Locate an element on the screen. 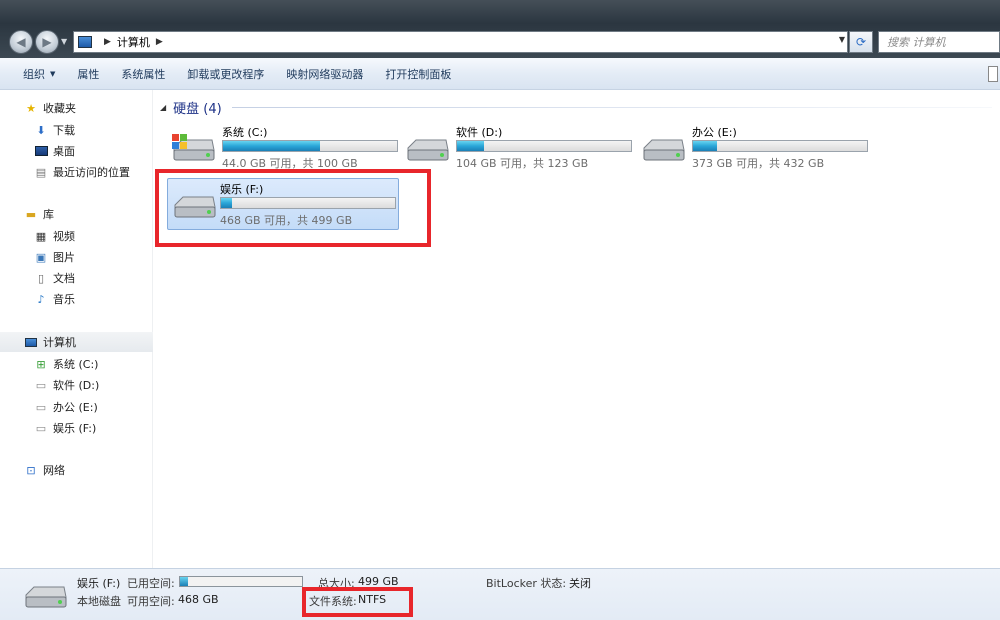  sidebar-label: 网络 is located at coordinates (54, 470).